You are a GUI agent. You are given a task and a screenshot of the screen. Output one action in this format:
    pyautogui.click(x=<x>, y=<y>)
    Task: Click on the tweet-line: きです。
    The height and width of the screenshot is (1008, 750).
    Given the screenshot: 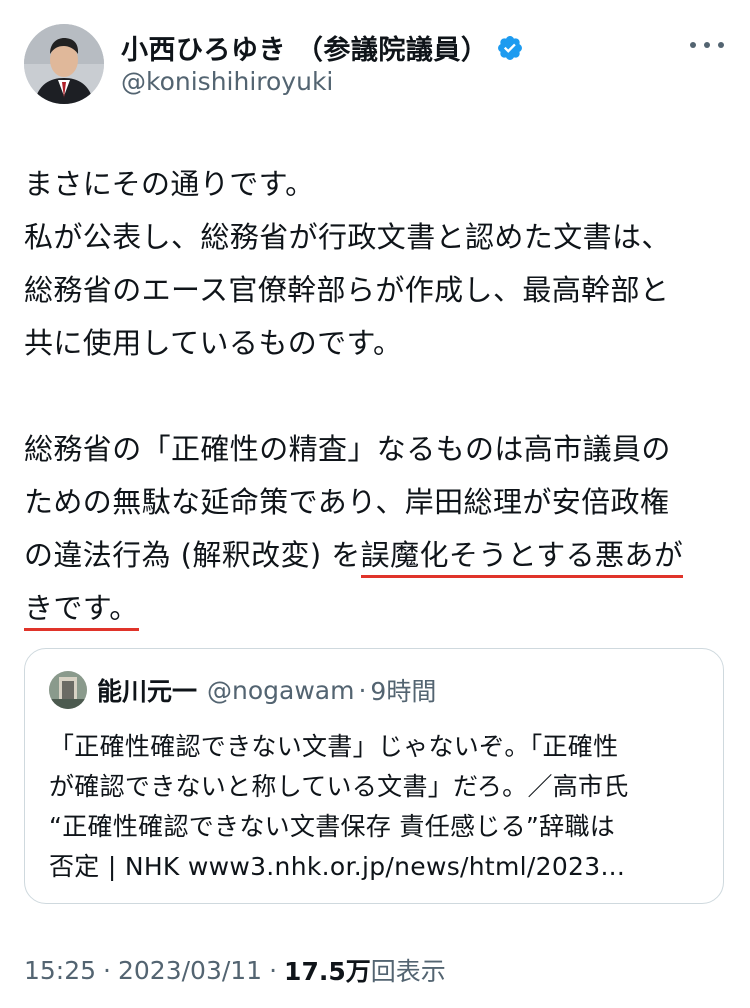 What is the action you would take?
    pyautogui.click(x=379, y=608)
    